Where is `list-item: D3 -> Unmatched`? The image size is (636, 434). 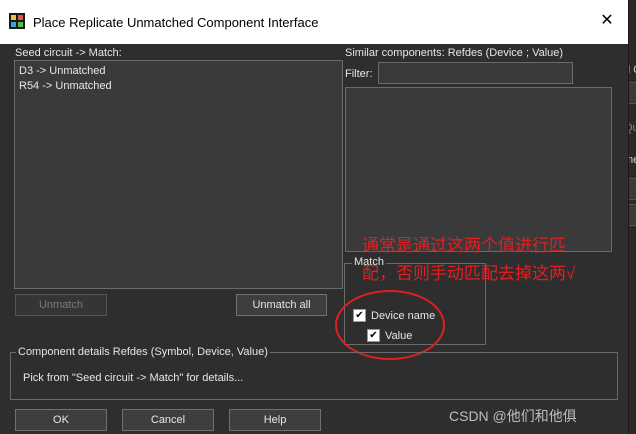 list-item: D3 -> Unmatched is located at coordinates (62, 71).